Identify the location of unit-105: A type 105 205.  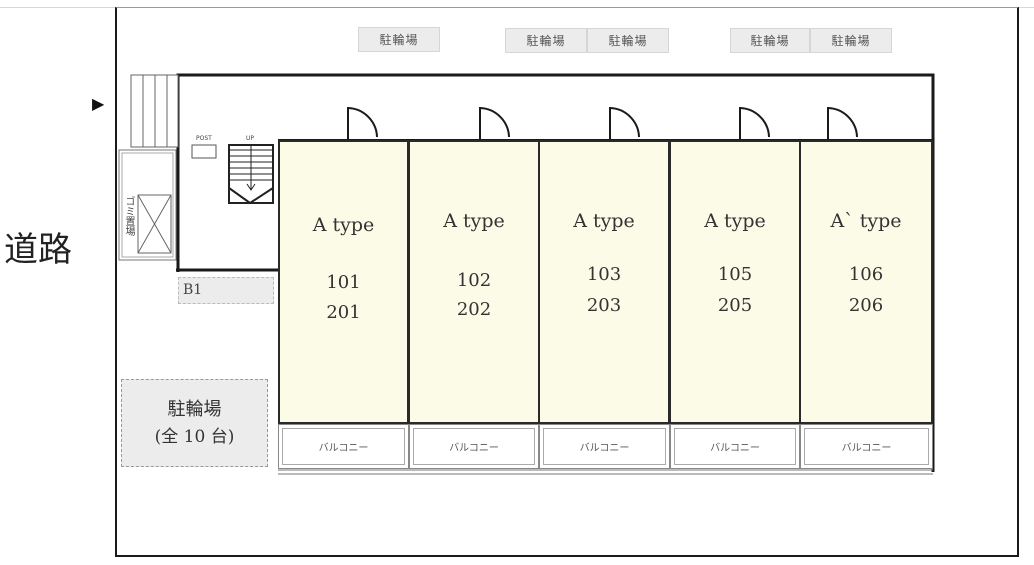
(735, 282).